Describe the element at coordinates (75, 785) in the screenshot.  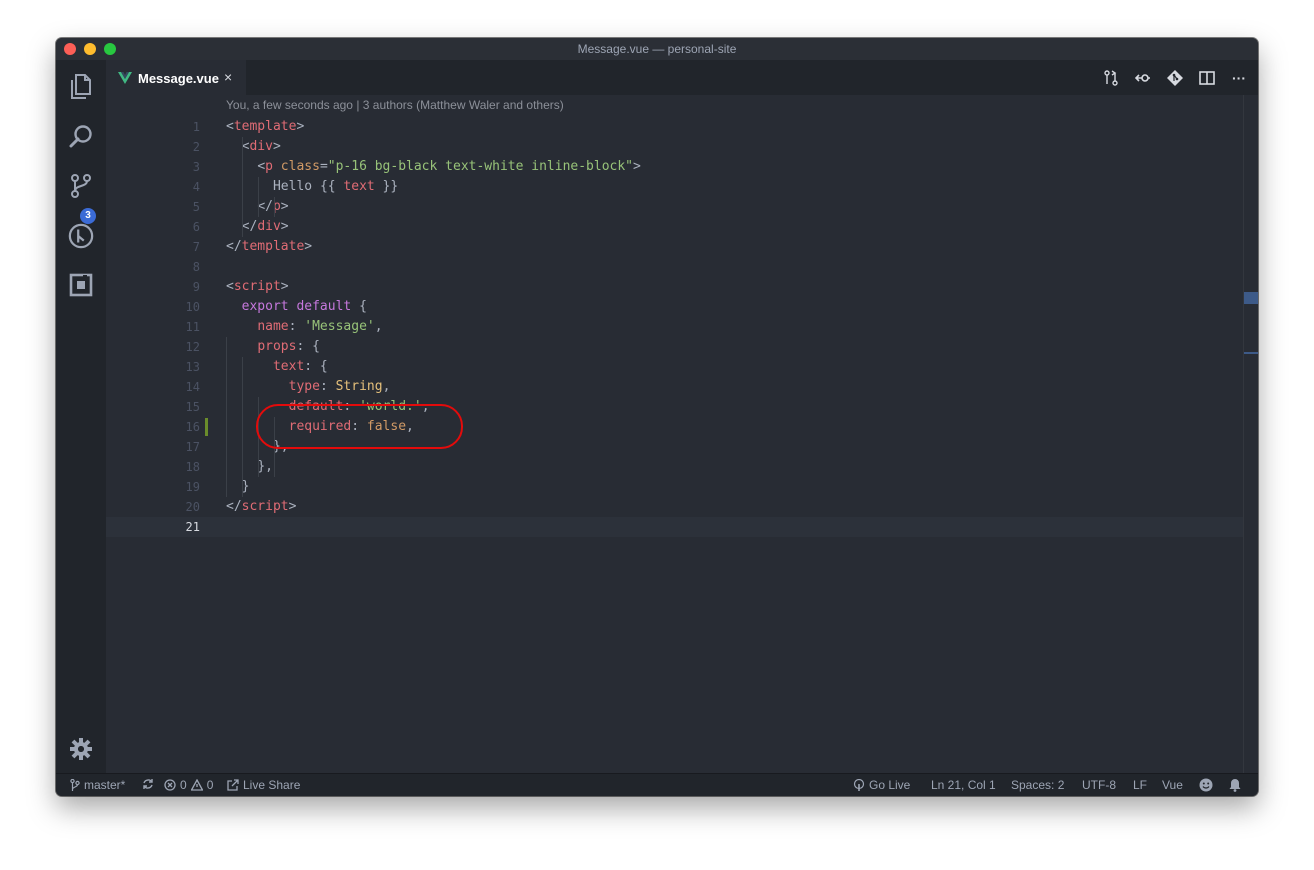
I see `branch-icon` at that location.